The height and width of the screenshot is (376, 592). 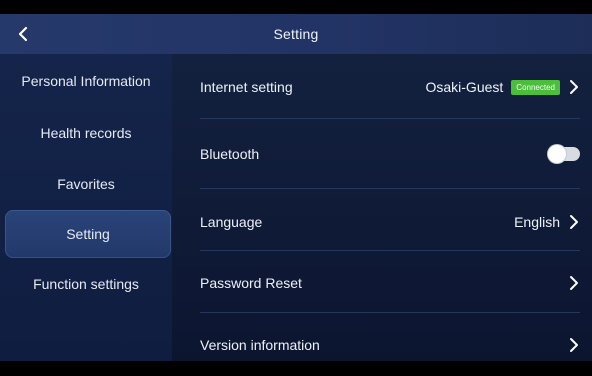 I want to click on sidebar-item-label: Function settings, so click(x=86, y=284).